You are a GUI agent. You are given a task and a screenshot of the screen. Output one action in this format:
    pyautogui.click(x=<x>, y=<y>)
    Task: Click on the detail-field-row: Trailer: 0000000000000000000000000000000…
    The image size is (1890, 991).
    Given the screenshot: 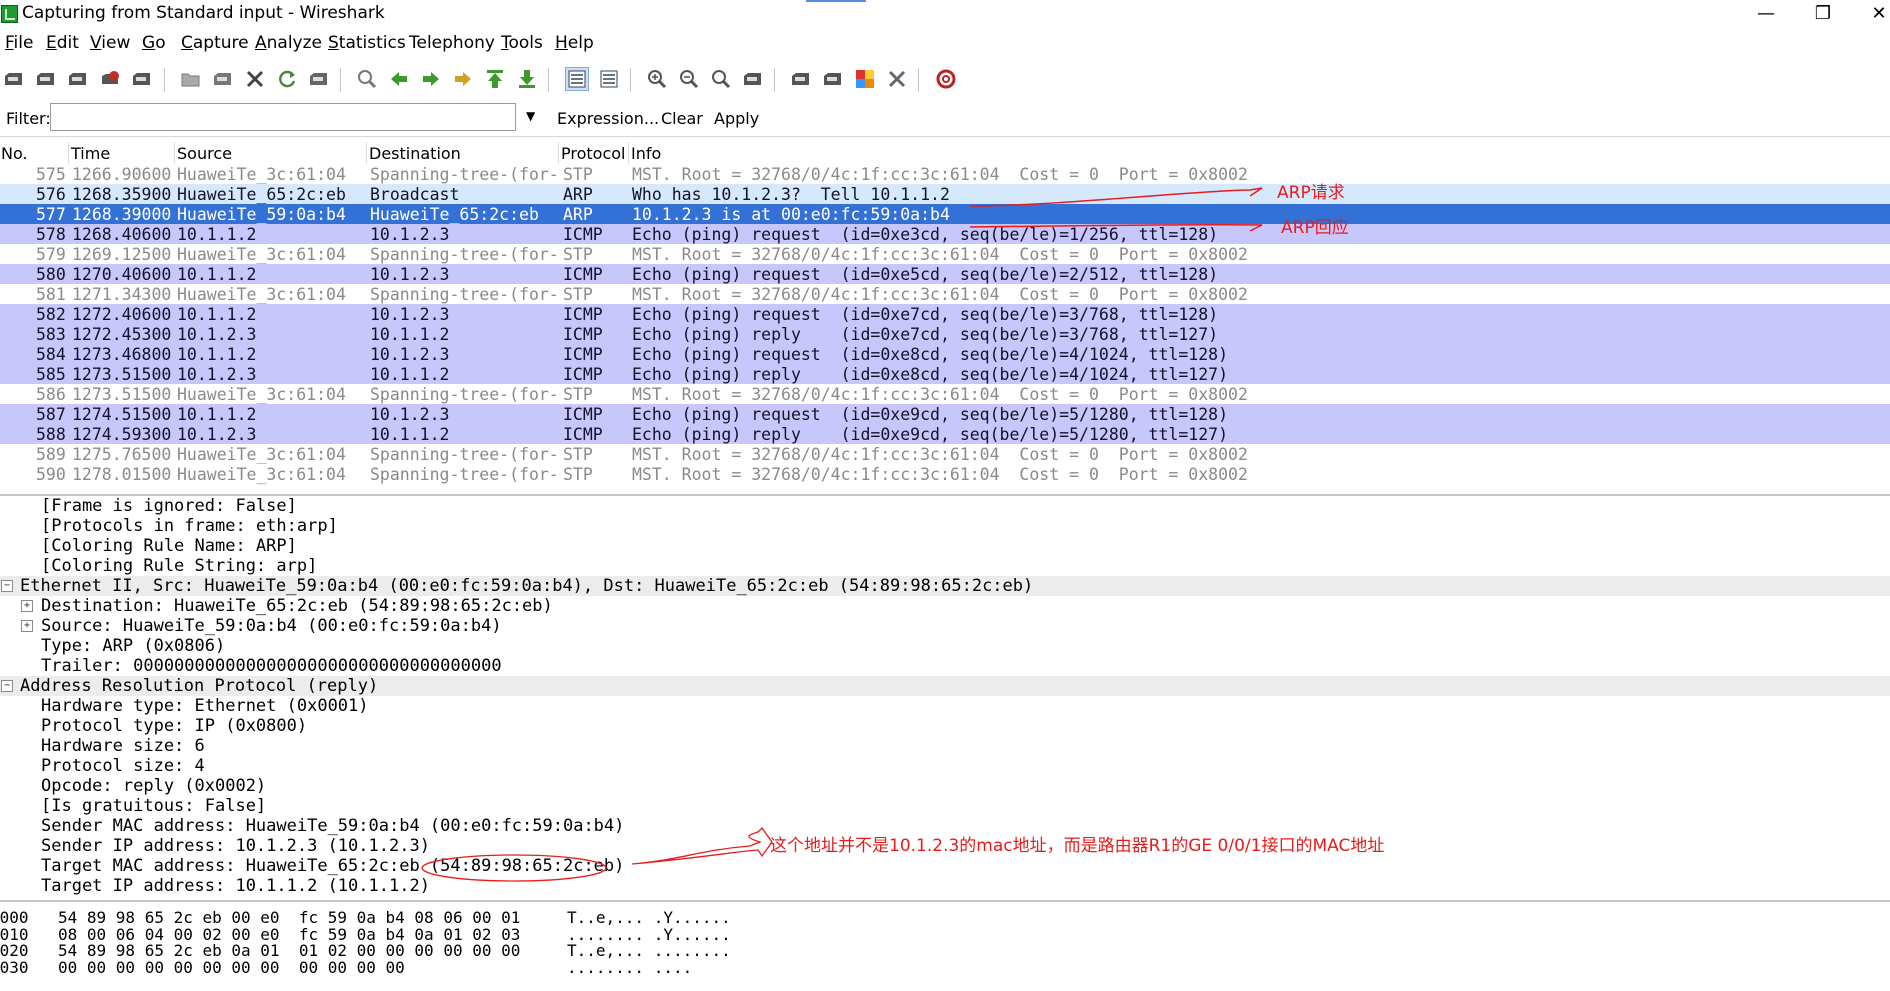 What is the action you would take?
    pyautogui.click(x=945, y=666)
    